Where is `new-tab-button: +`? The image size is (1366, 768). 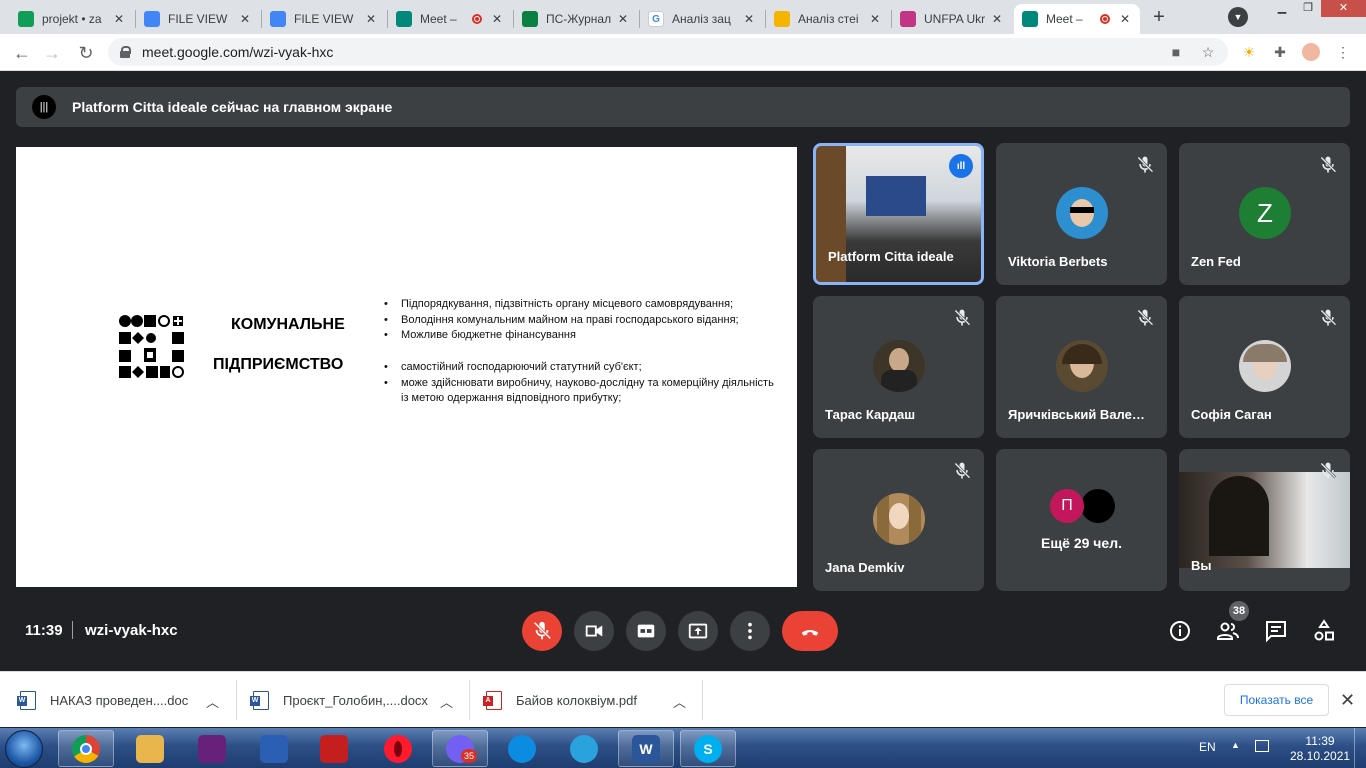
new-tab-button: + is located at coordinates (1159, 18).